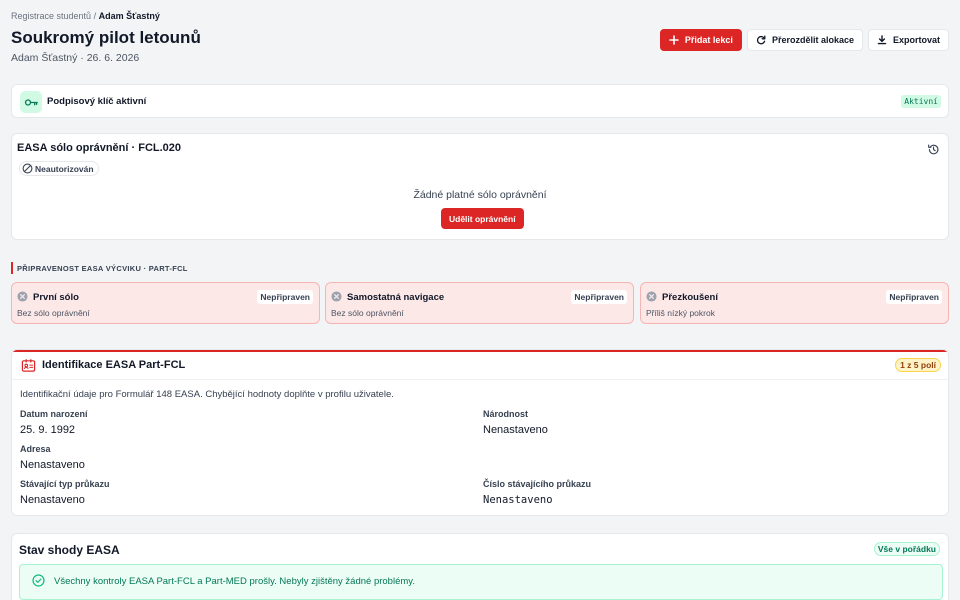  I want to click on ban-icon, so click(27, 168).